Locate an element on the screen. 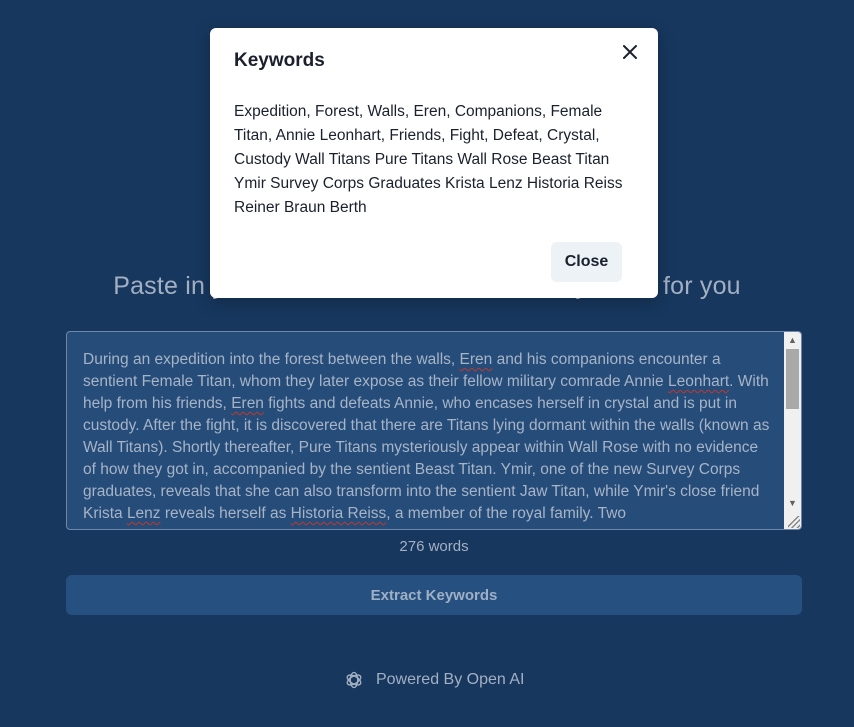 This screenshot has height=727, width=854. close-x-icon is located at coordinates (630, 52).